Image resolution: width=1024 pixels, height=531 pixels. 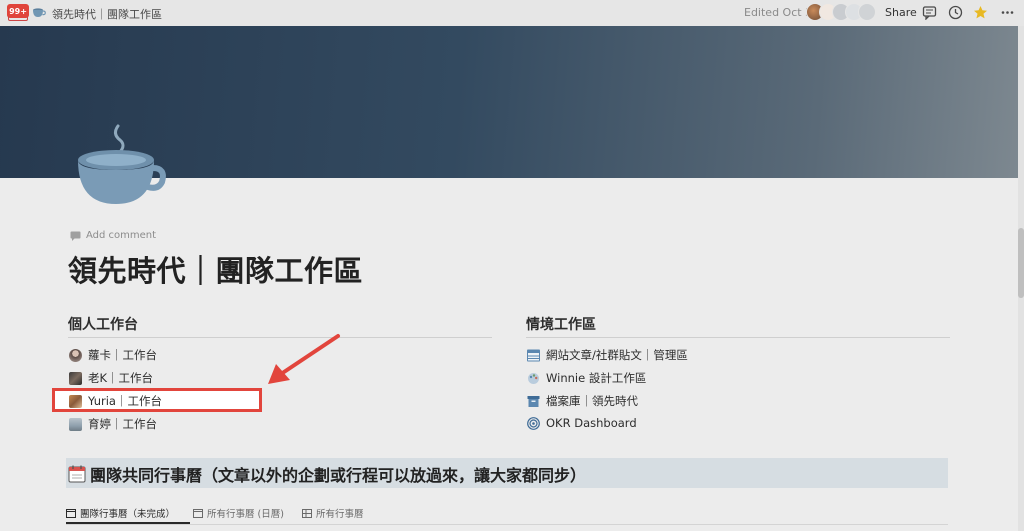 I want to click on add-comment-button: Add comment, so click(x=113, y=235).